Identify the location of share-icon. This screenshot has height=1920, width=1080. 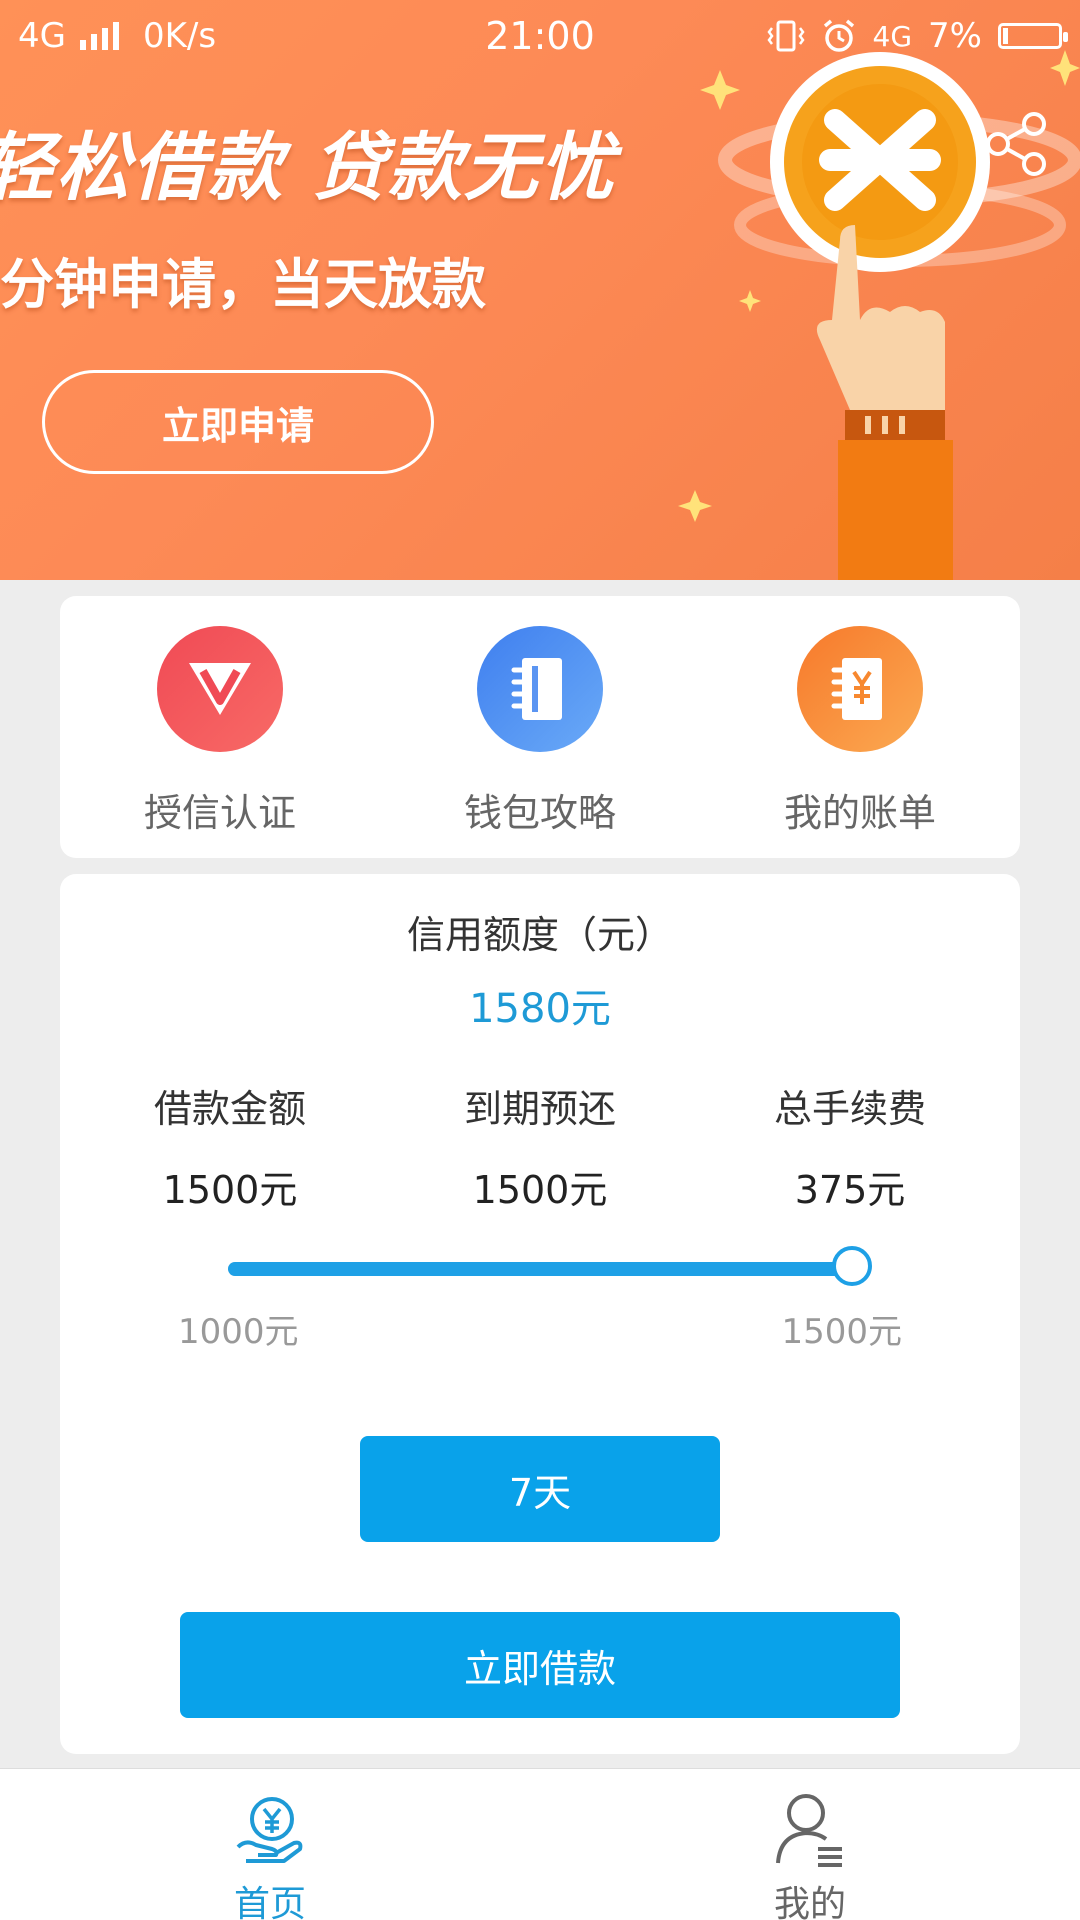
(1016, 144).